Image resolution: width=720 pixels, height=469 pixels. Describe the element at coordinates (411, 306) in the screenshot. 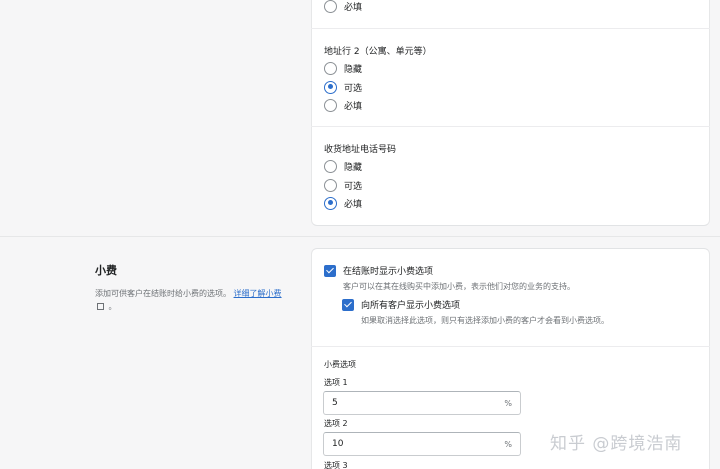

I see `checkbox-label: 向所有客户显示小费选项` at that location.